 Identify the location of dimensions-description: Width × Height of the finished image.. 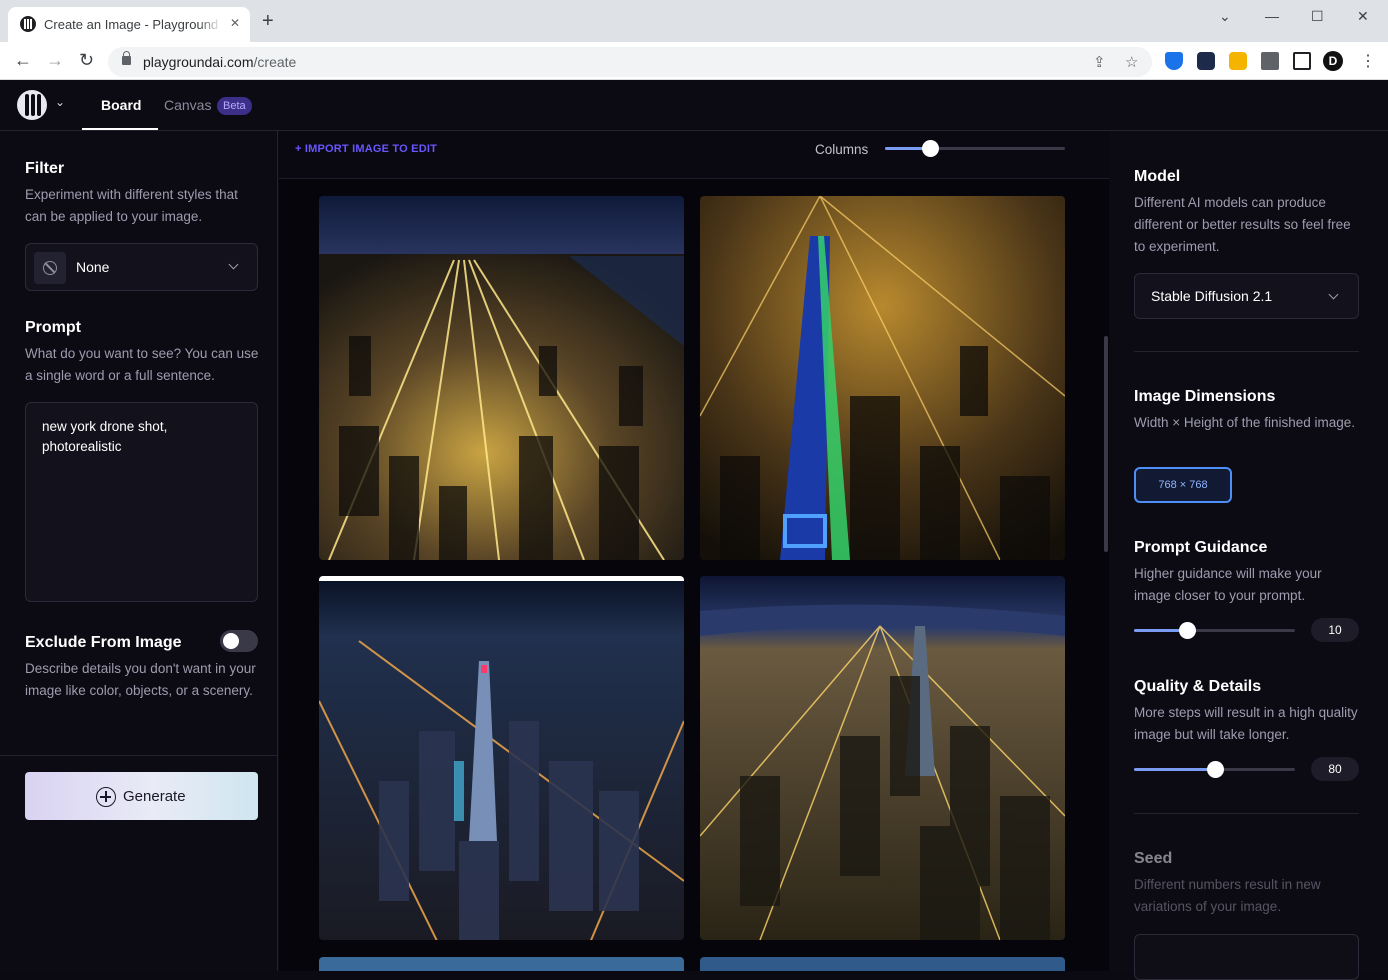
(1244, 422).